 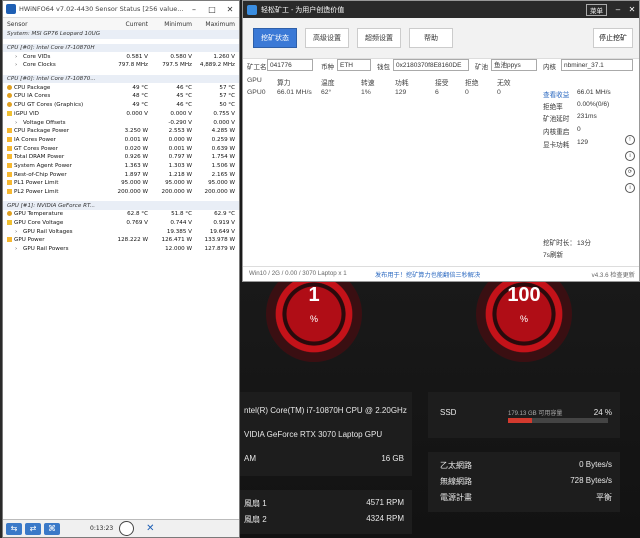 What do you see at coordinates (54, 34) in the screenshot?
I see `sensor-group-label: System: MSI GP76 Leopard 10UG` at bounding box center [54, 34].